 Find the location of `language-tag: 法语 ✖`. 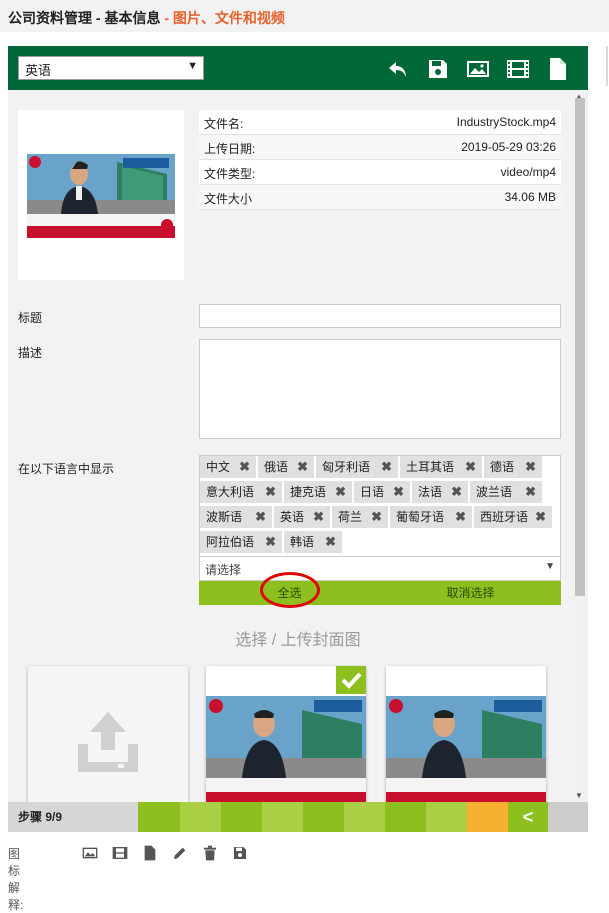

language-tag: 法语 ✖ is located at coordinates (440, 492).